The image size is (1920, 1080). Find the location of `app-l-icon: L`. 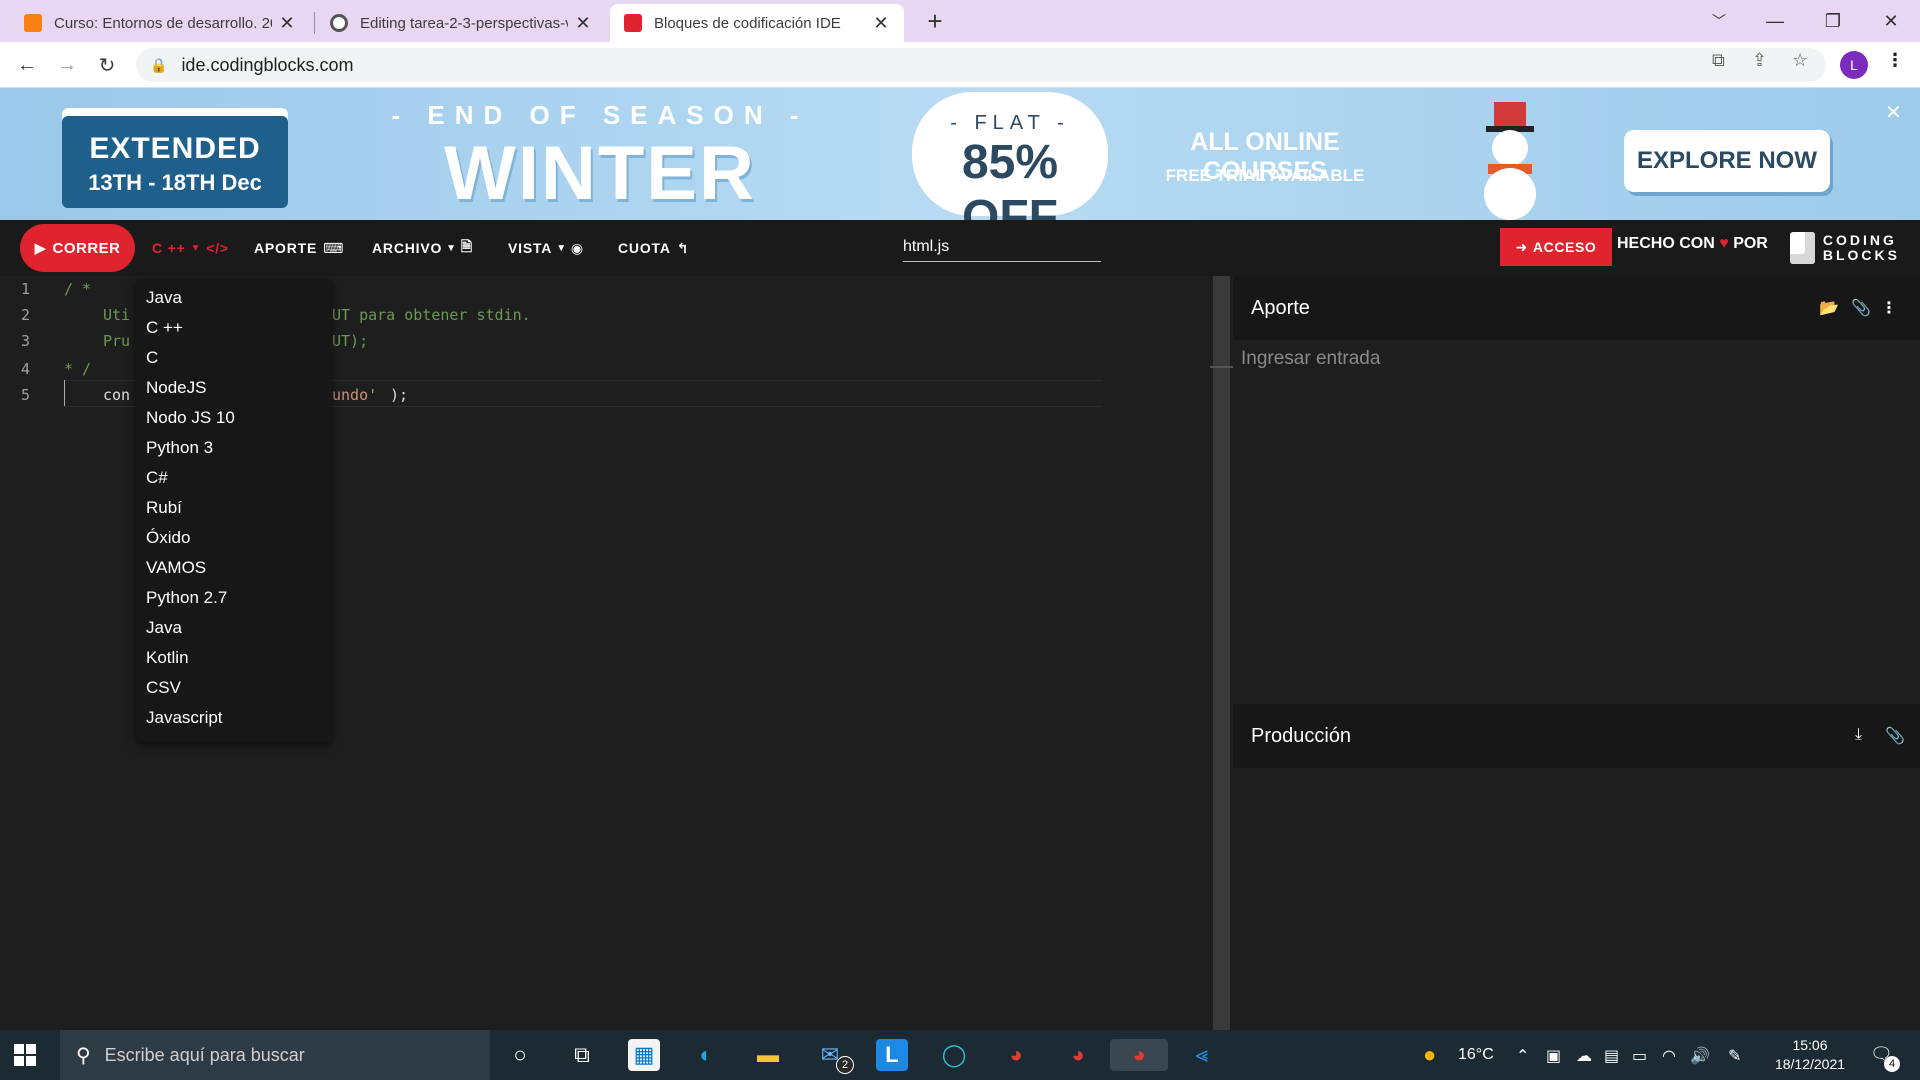

app-l-icon: L is located at coordinates (892, 1055).